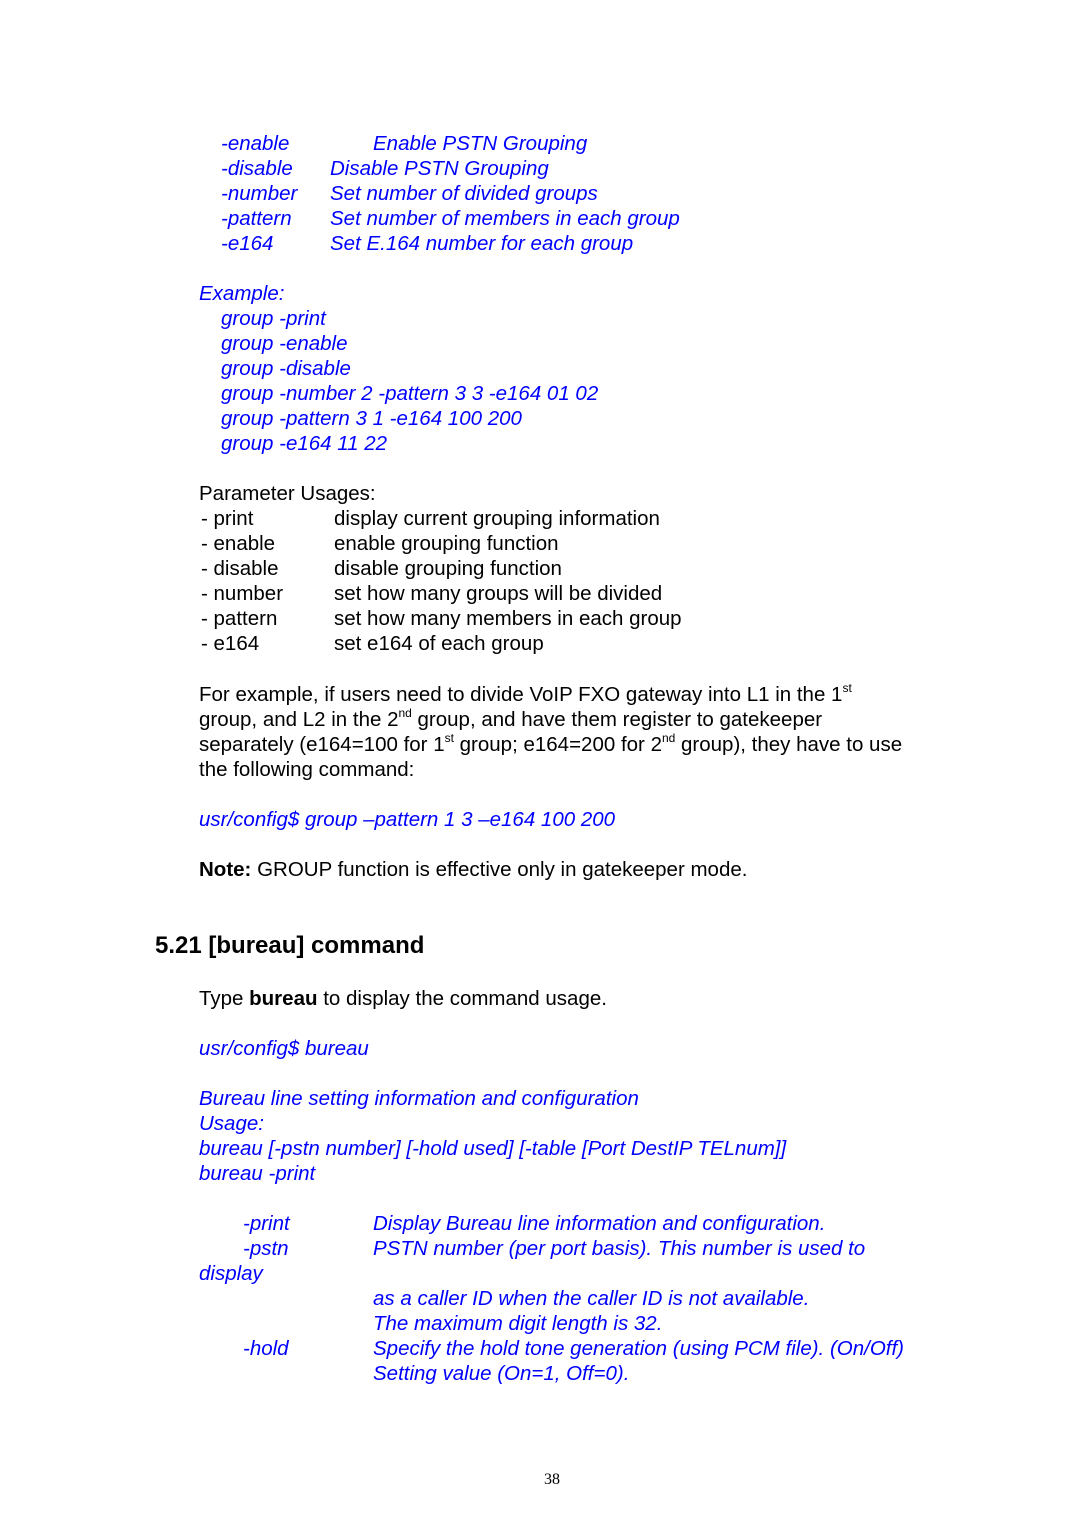  What do you see at coordinates (557, 744) in the screenshot?
I see `text: group; e164=200 for 2` at bounding box center [557, 744].